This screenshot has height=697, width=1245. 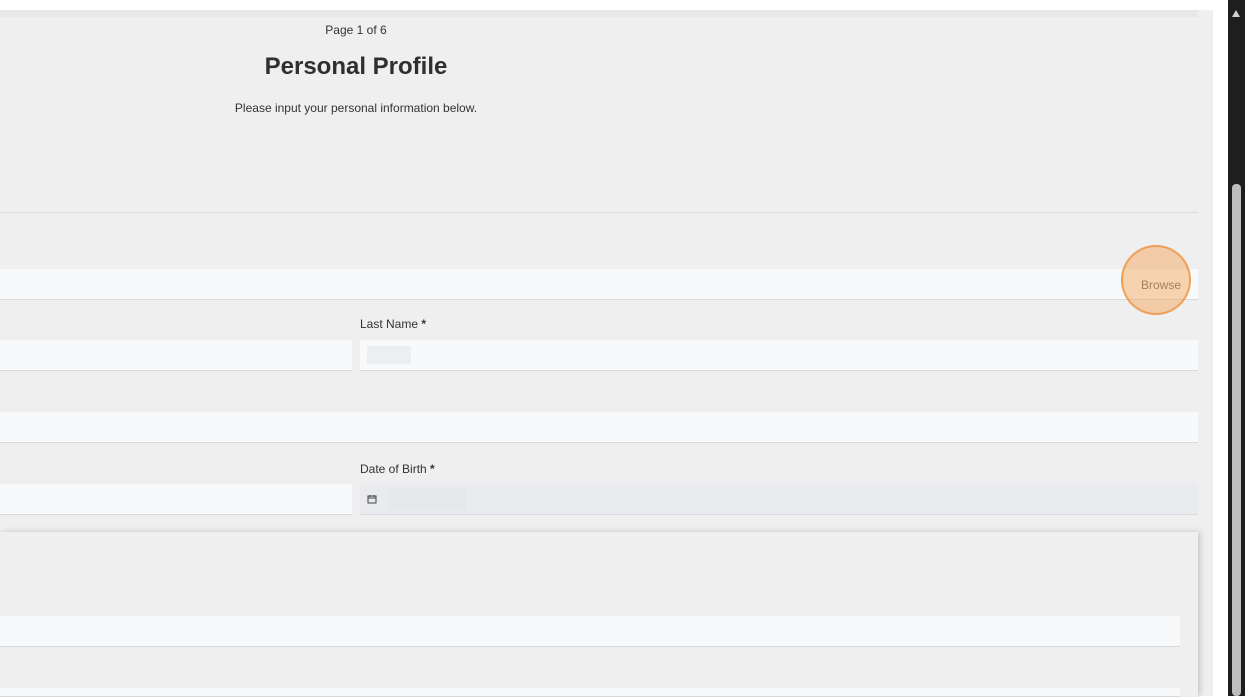 What do you see at coordinates (779, 355) in the screenshot?
I see `last-name-field` at bounding box center [779, 355].